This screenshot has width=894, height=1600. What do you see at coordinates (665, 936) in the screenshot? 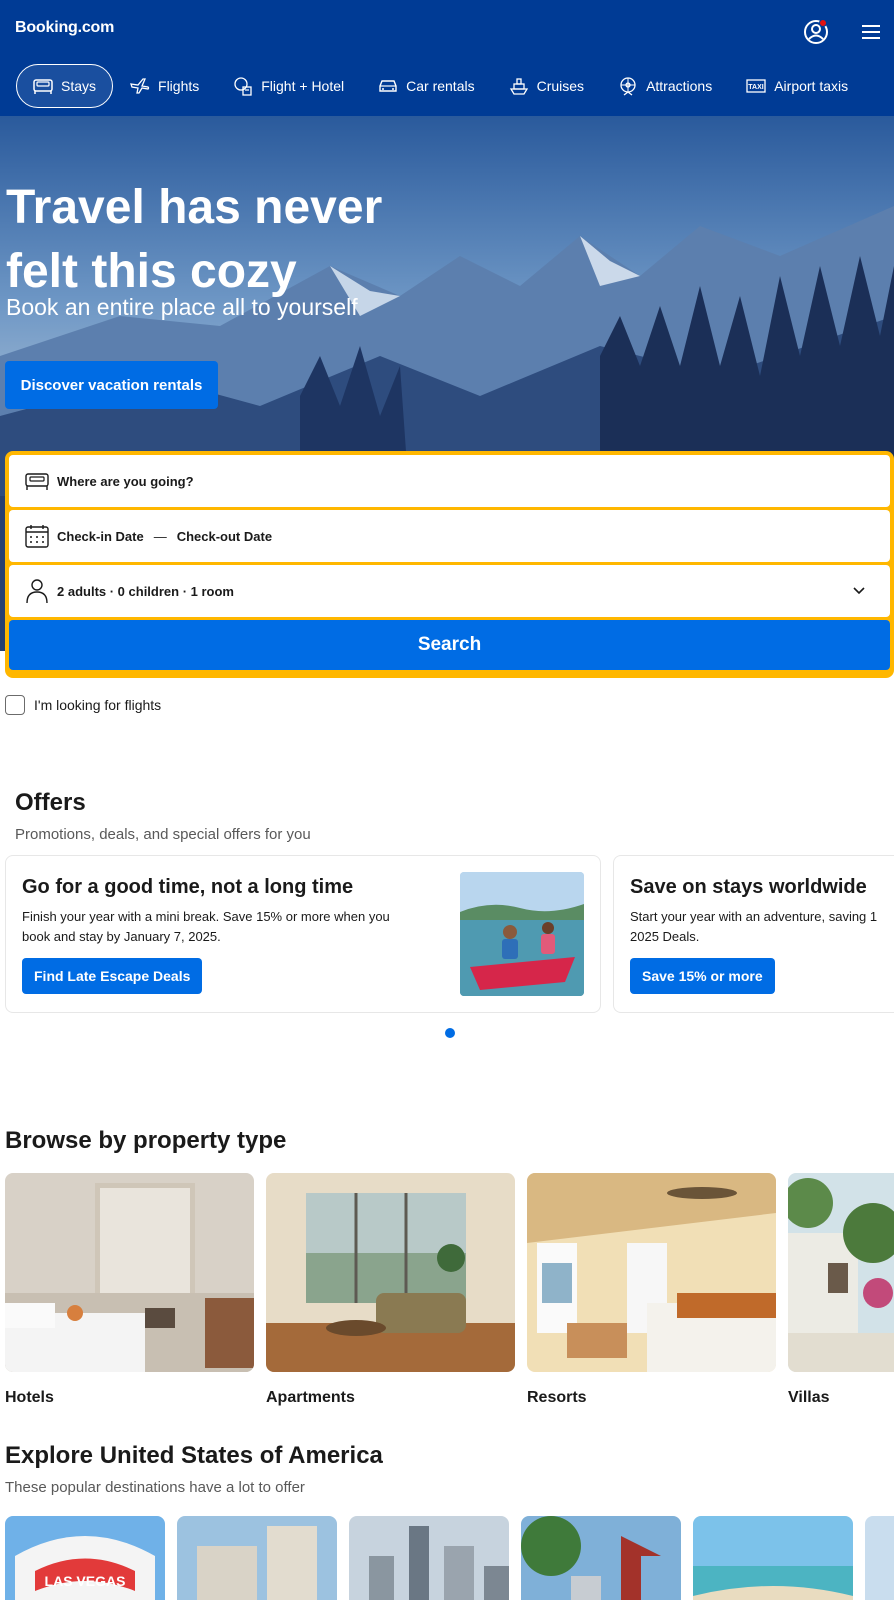
I see `offer-text-line: 2025 Deals.` at bounding box center [665, 936].